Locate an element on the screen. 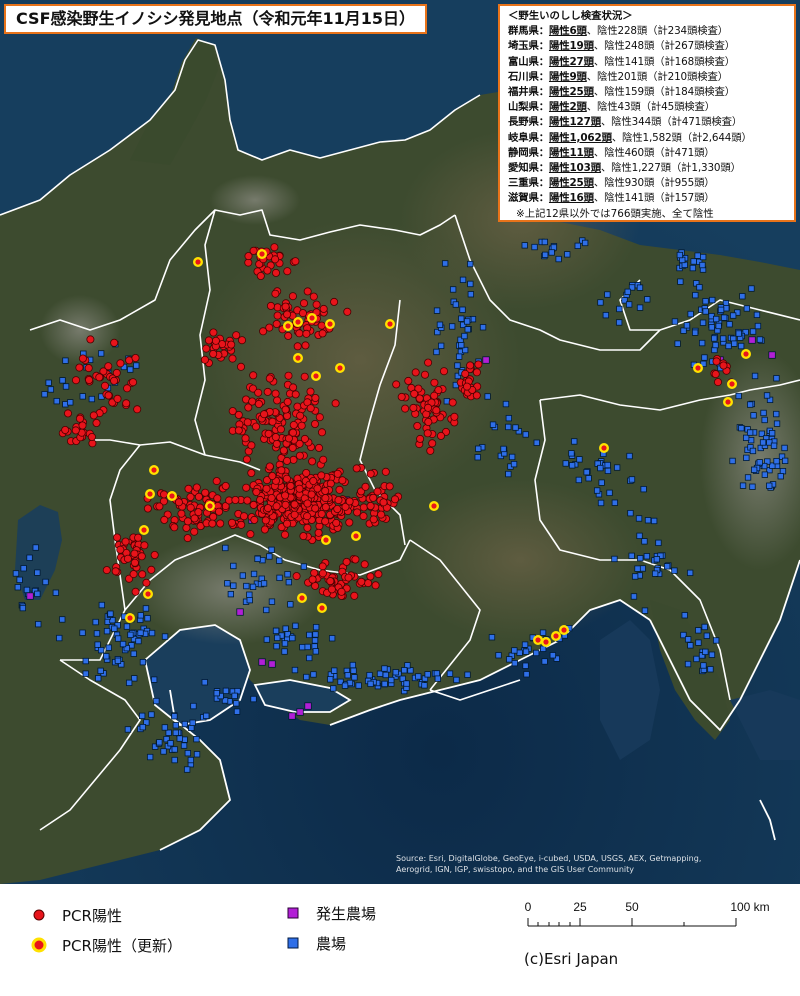 Image resolution: width=800 pixels, height=996 pixels. map-title: CSF感染野生イノシシ発見地点（令和元年11月15日） is located at coordinates (216, 19).